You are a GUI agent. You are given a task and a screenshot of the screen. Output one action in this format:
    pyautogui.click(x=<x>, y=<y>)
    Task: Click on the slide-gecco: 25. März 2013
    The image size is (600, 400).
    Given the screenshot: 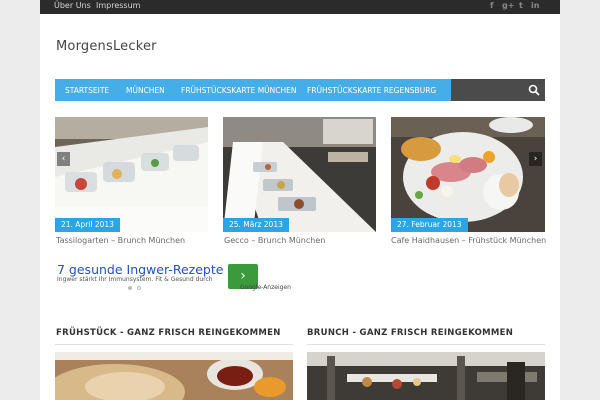 What is the action you would take?
    pyautogui.click(x=299, y=174)
    